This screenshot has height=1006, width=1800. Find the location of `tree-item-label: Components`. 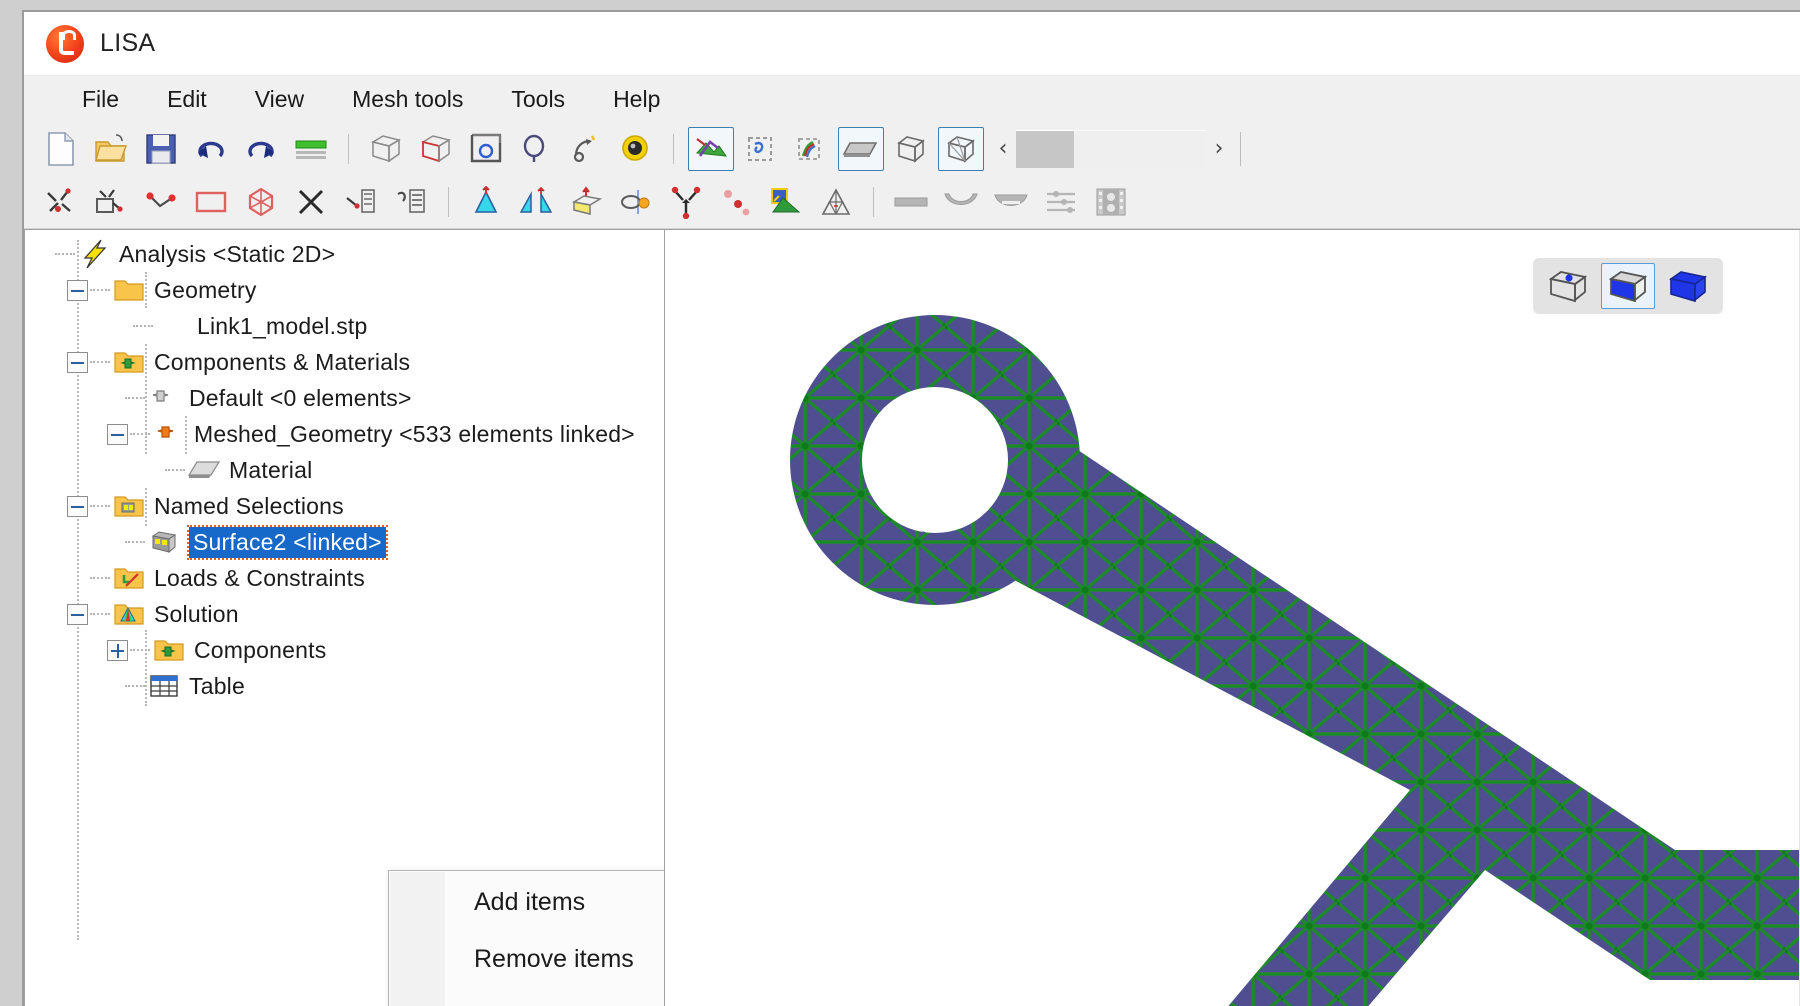

tree-item-label: Components is located at coordinates (260, 649).